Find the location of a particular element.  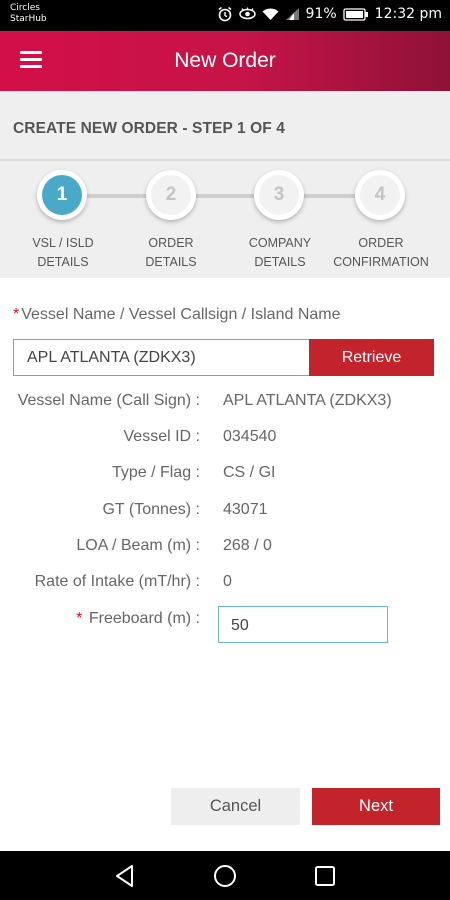

detail-row-type-flag: Type / Flag : CS / GI is located at coordinates (225, 475).